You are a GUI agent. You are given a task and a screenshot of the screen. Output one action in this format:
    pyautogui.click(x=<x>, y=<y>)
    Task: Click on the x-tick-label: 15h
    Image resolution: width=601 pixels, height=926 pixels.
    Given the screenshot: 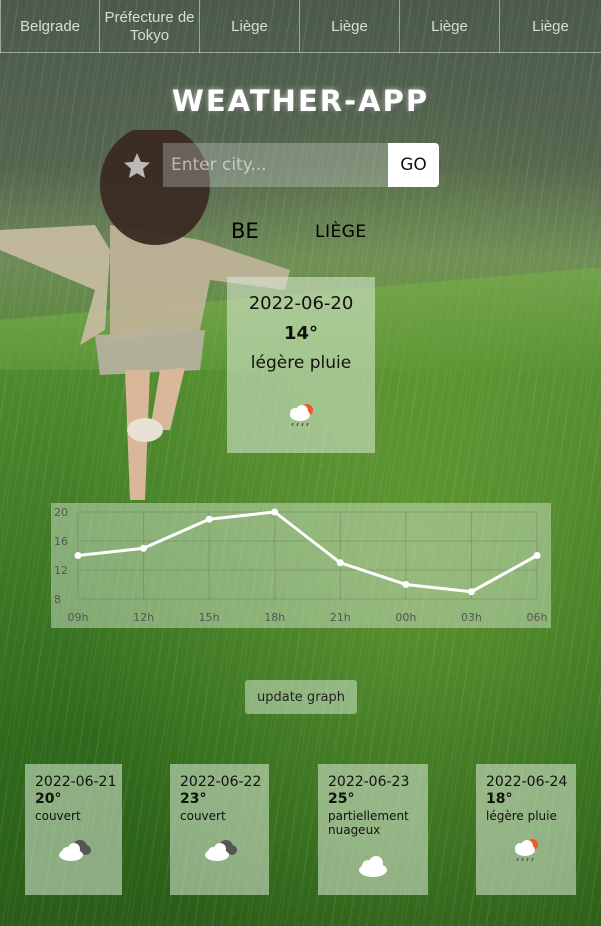 What is the action you would take?
    pyautogui.click(x=209, y=617)
    